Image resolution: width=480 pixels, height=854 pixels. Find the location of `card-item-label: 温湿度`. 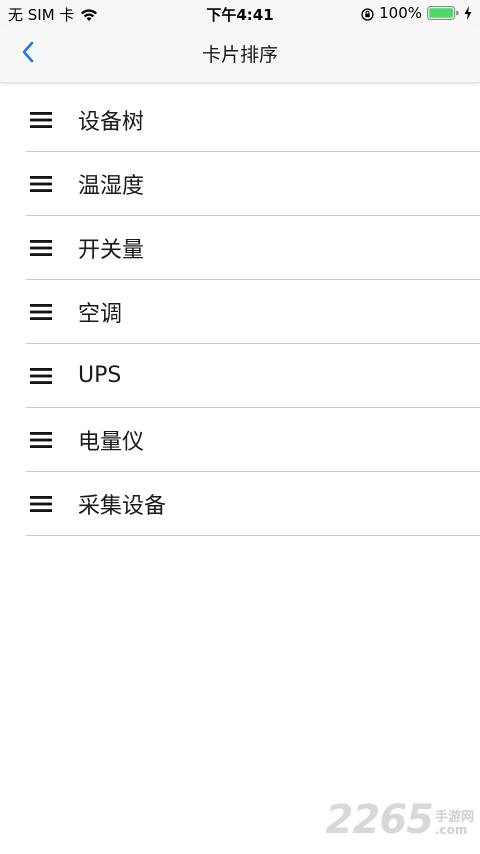

card-item-label: 温湿度 is located at coordinates (111, 186).